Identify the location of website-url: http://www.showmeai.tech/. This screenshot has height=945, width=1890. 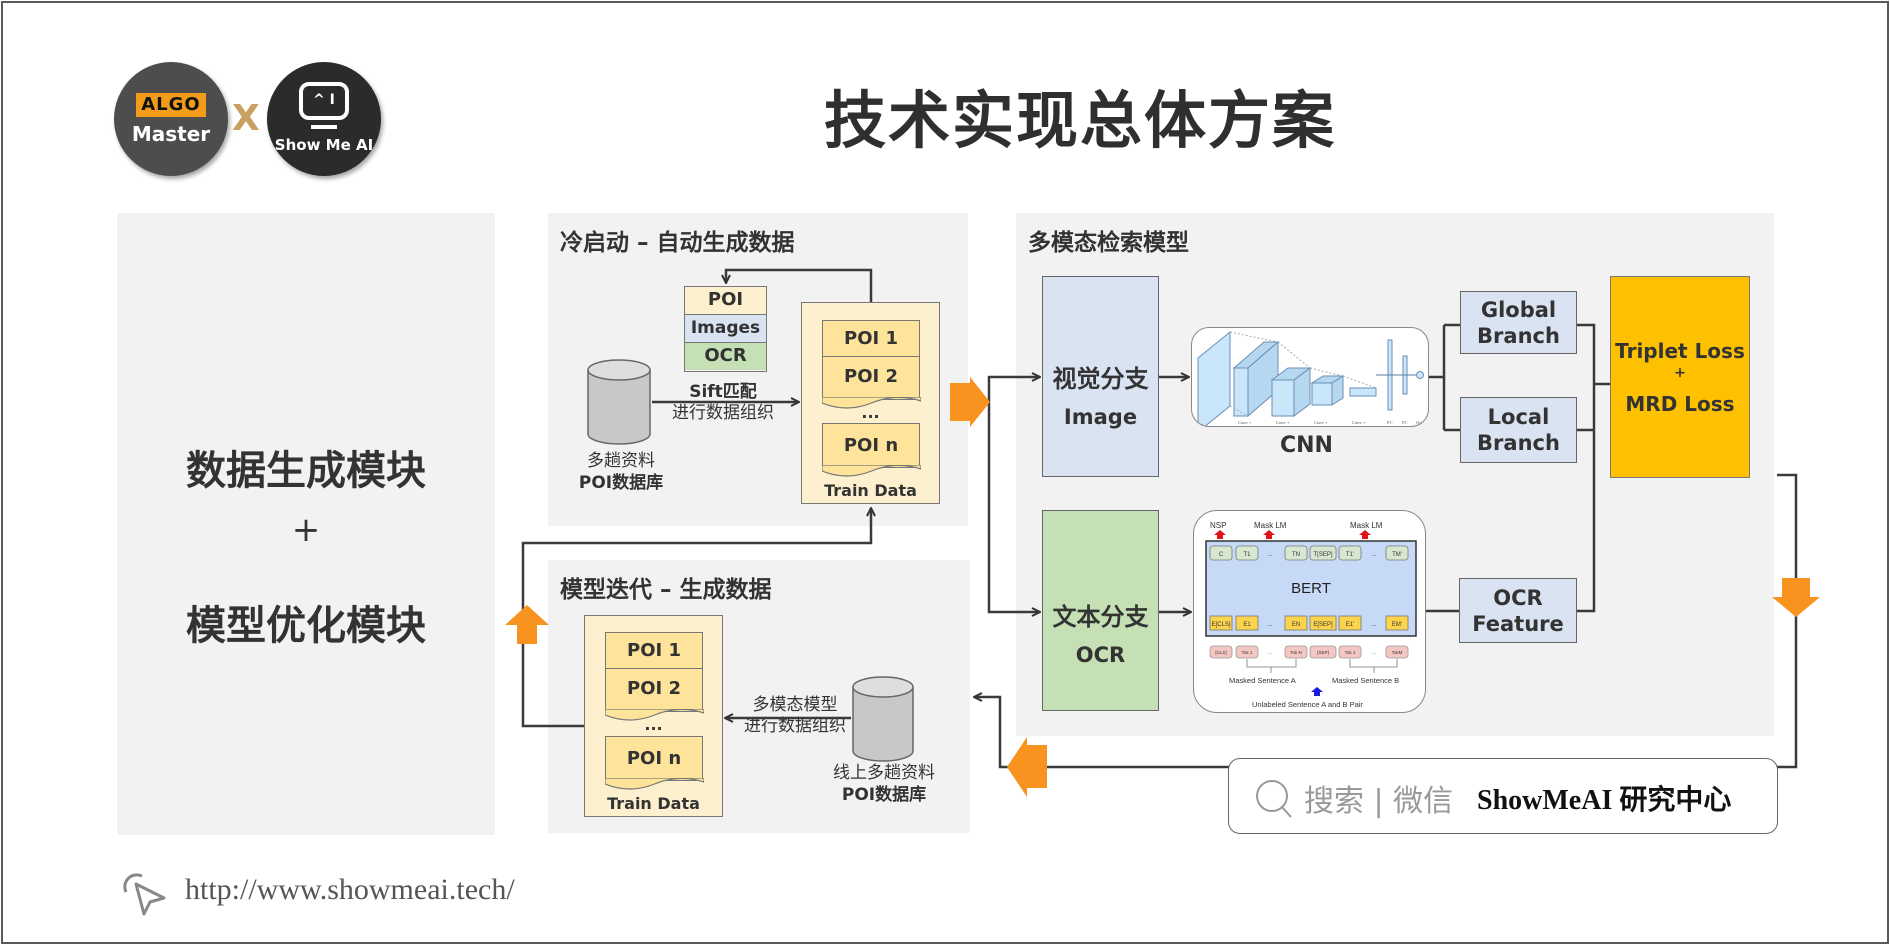
(350, 890).